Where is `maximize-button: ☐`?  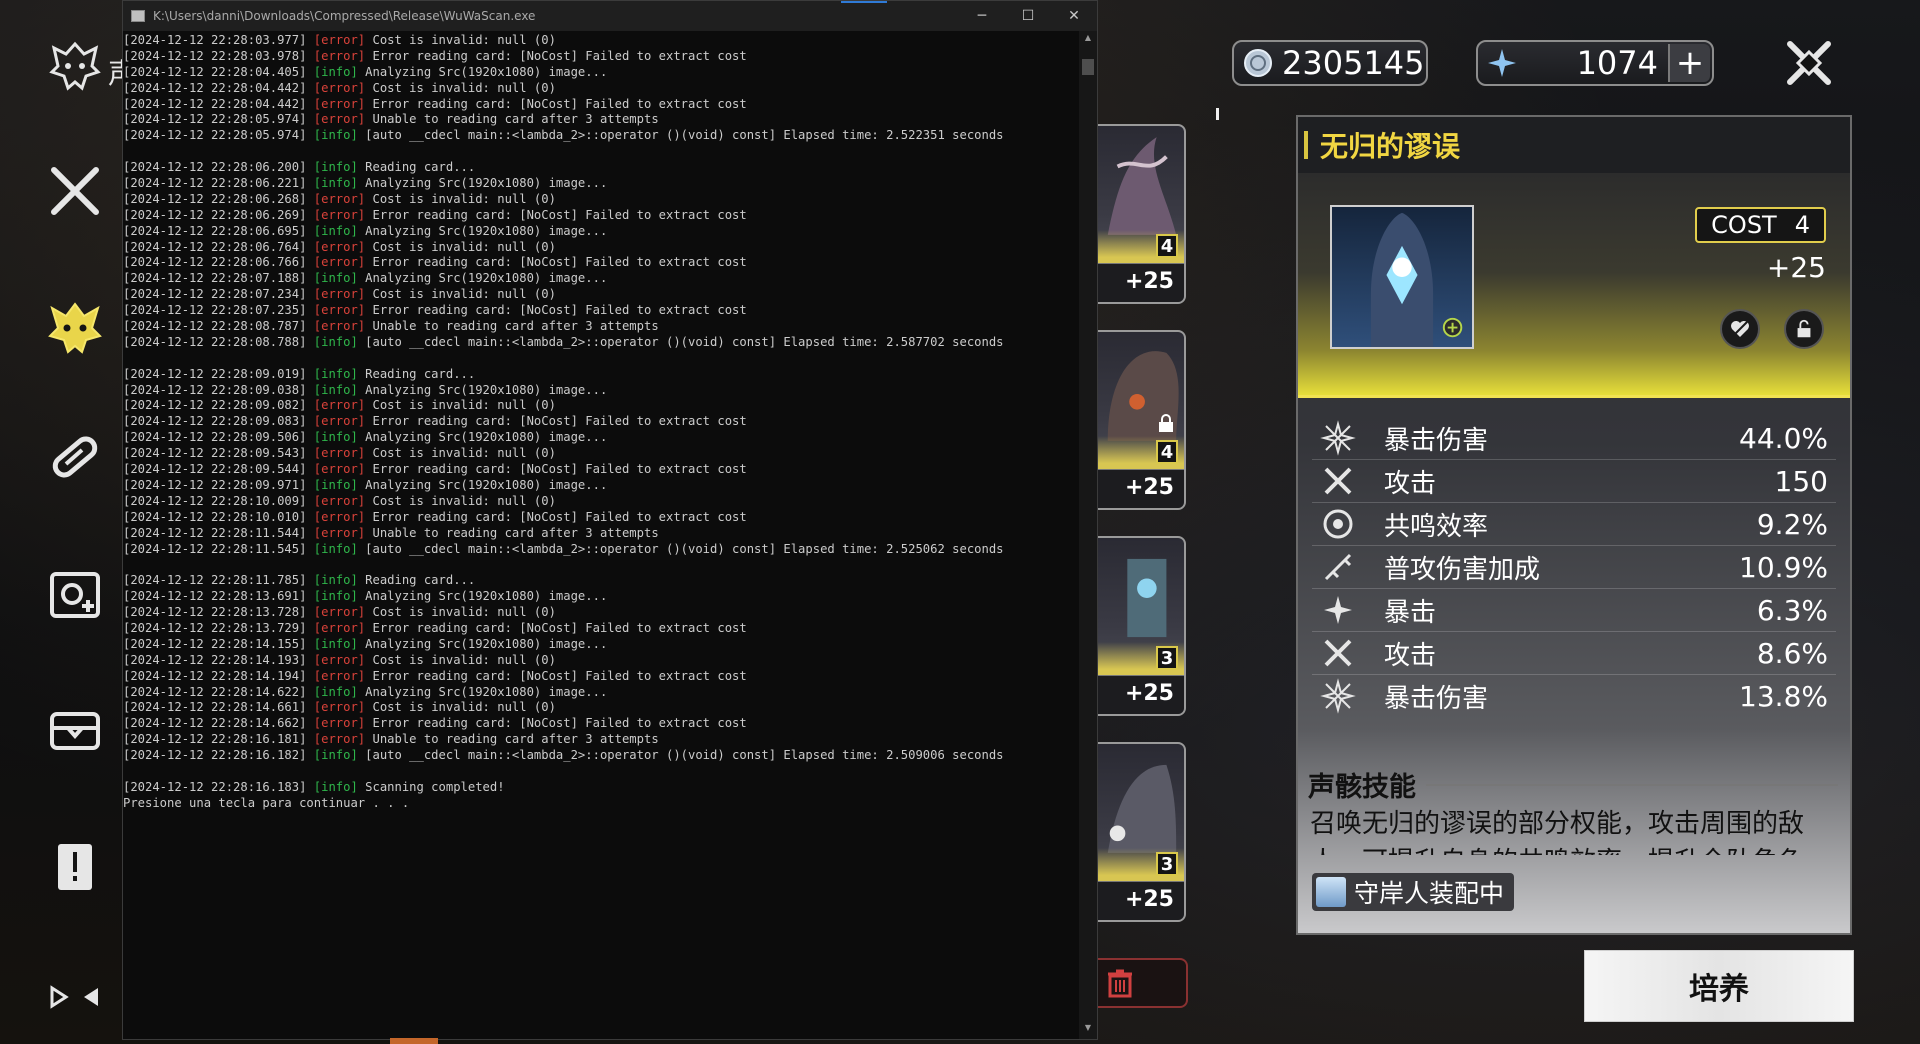
maximize-button: ☐ is located at coordinates (1028, 16).